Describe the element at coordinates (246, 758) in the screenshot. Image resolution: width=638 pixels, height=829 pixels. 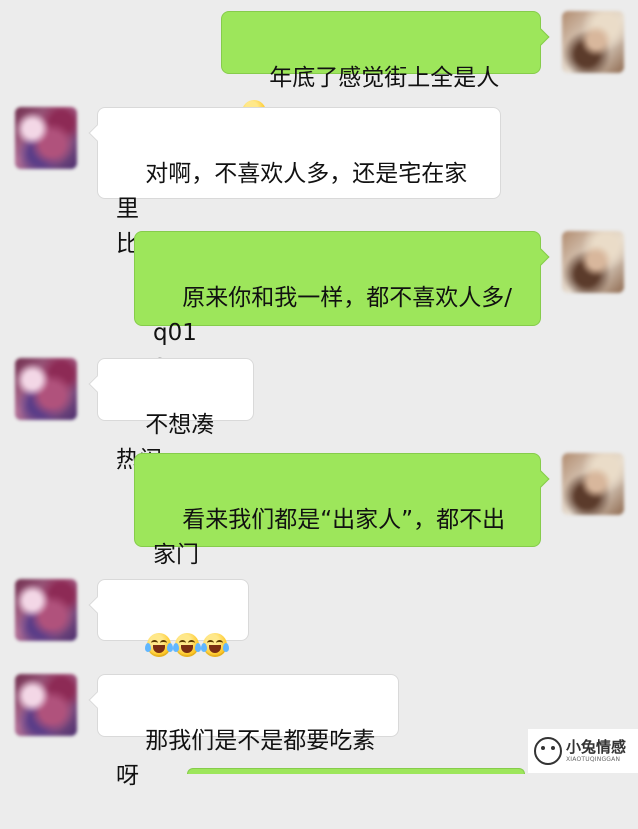
I see `message-text: 那我们是不是都要吃素呀` at that location.